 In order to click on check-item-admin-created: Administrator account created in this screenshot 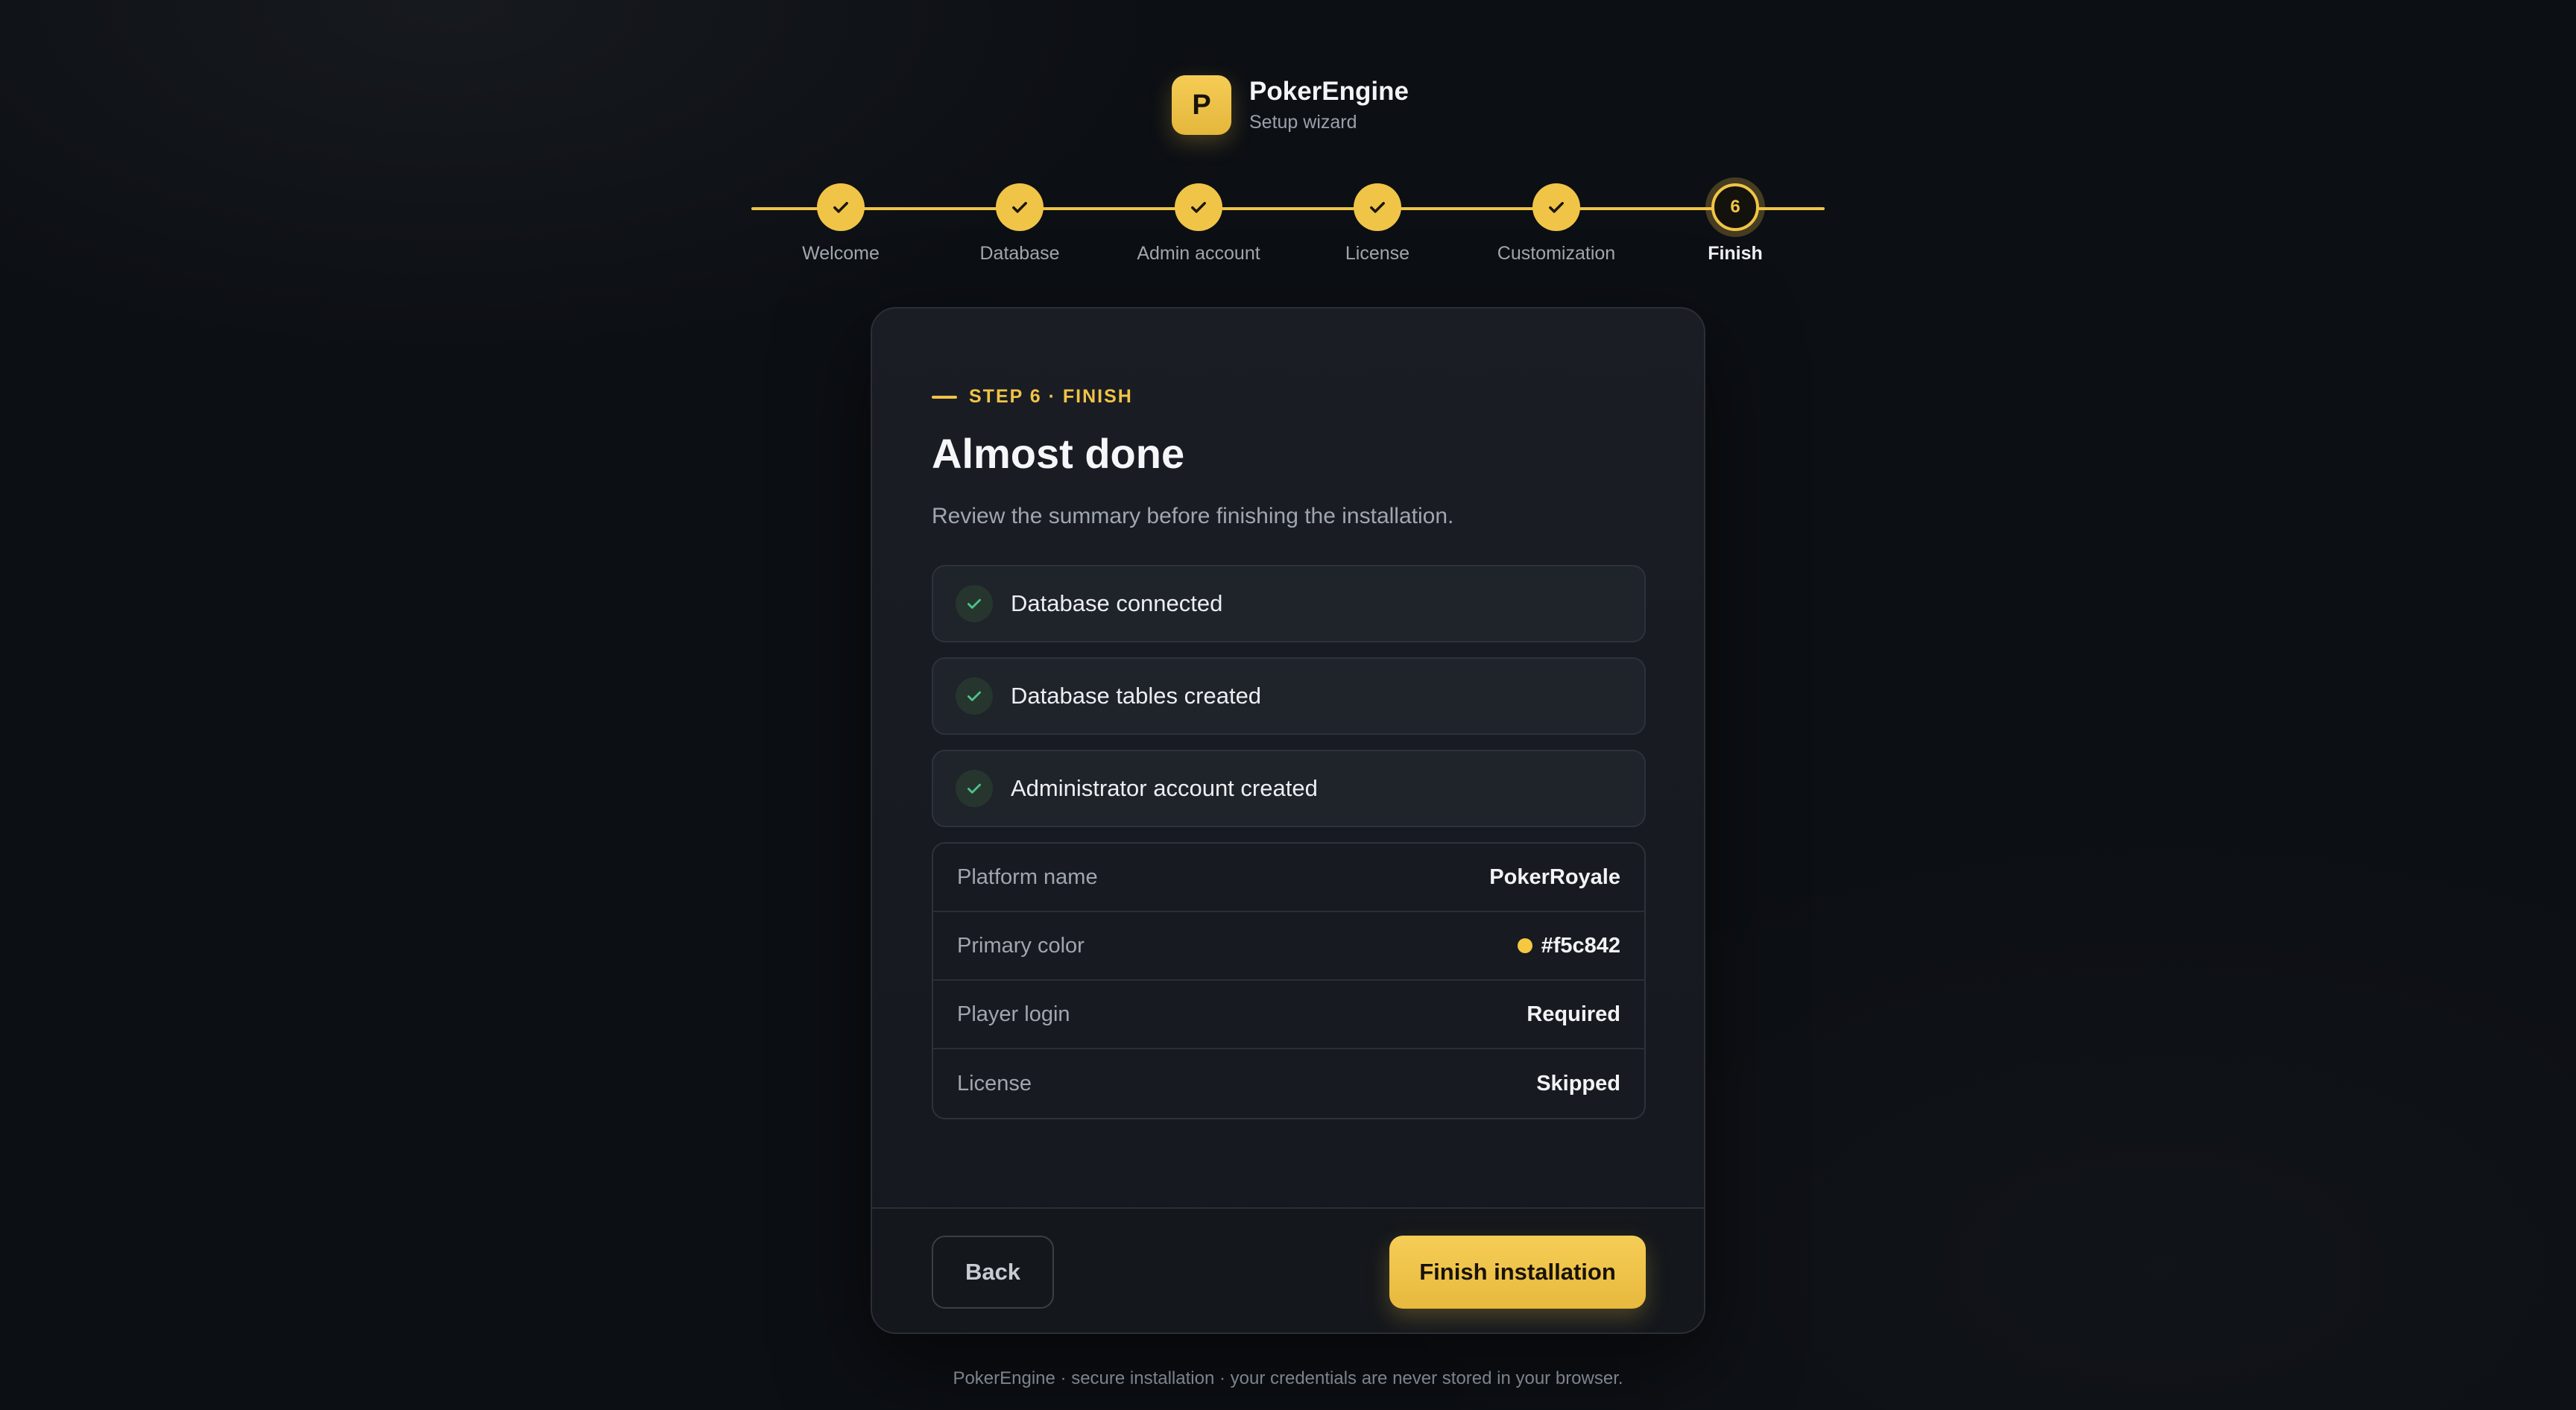, I will do `click(1289, 788)`.